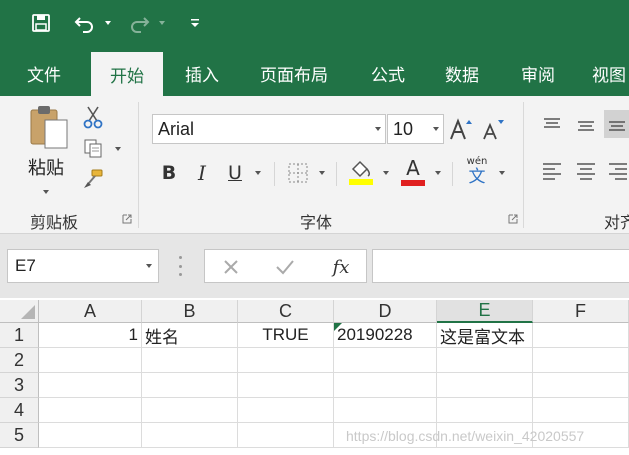  Describe the element at coordinates (286, 435) in the screenshot. I see `cell-c5` at that location.